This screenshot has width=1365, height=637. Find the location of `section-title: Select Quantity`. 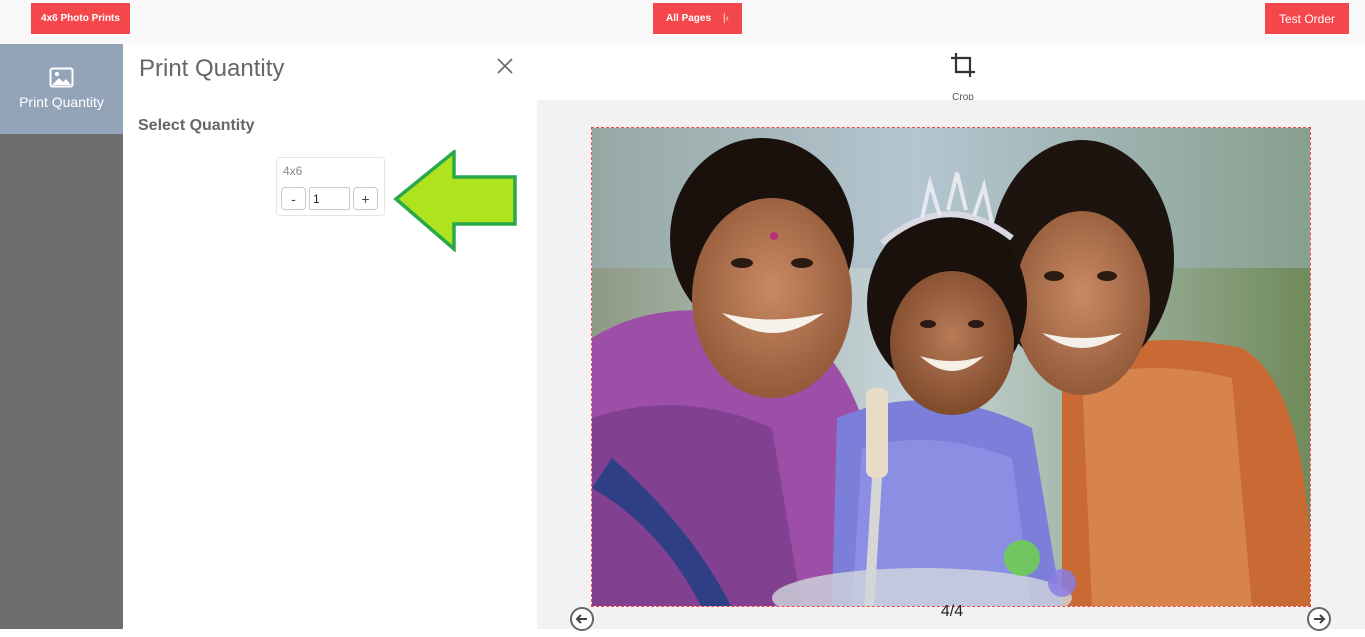

section-title: Select Quantity is located at coordinates (196, 125).